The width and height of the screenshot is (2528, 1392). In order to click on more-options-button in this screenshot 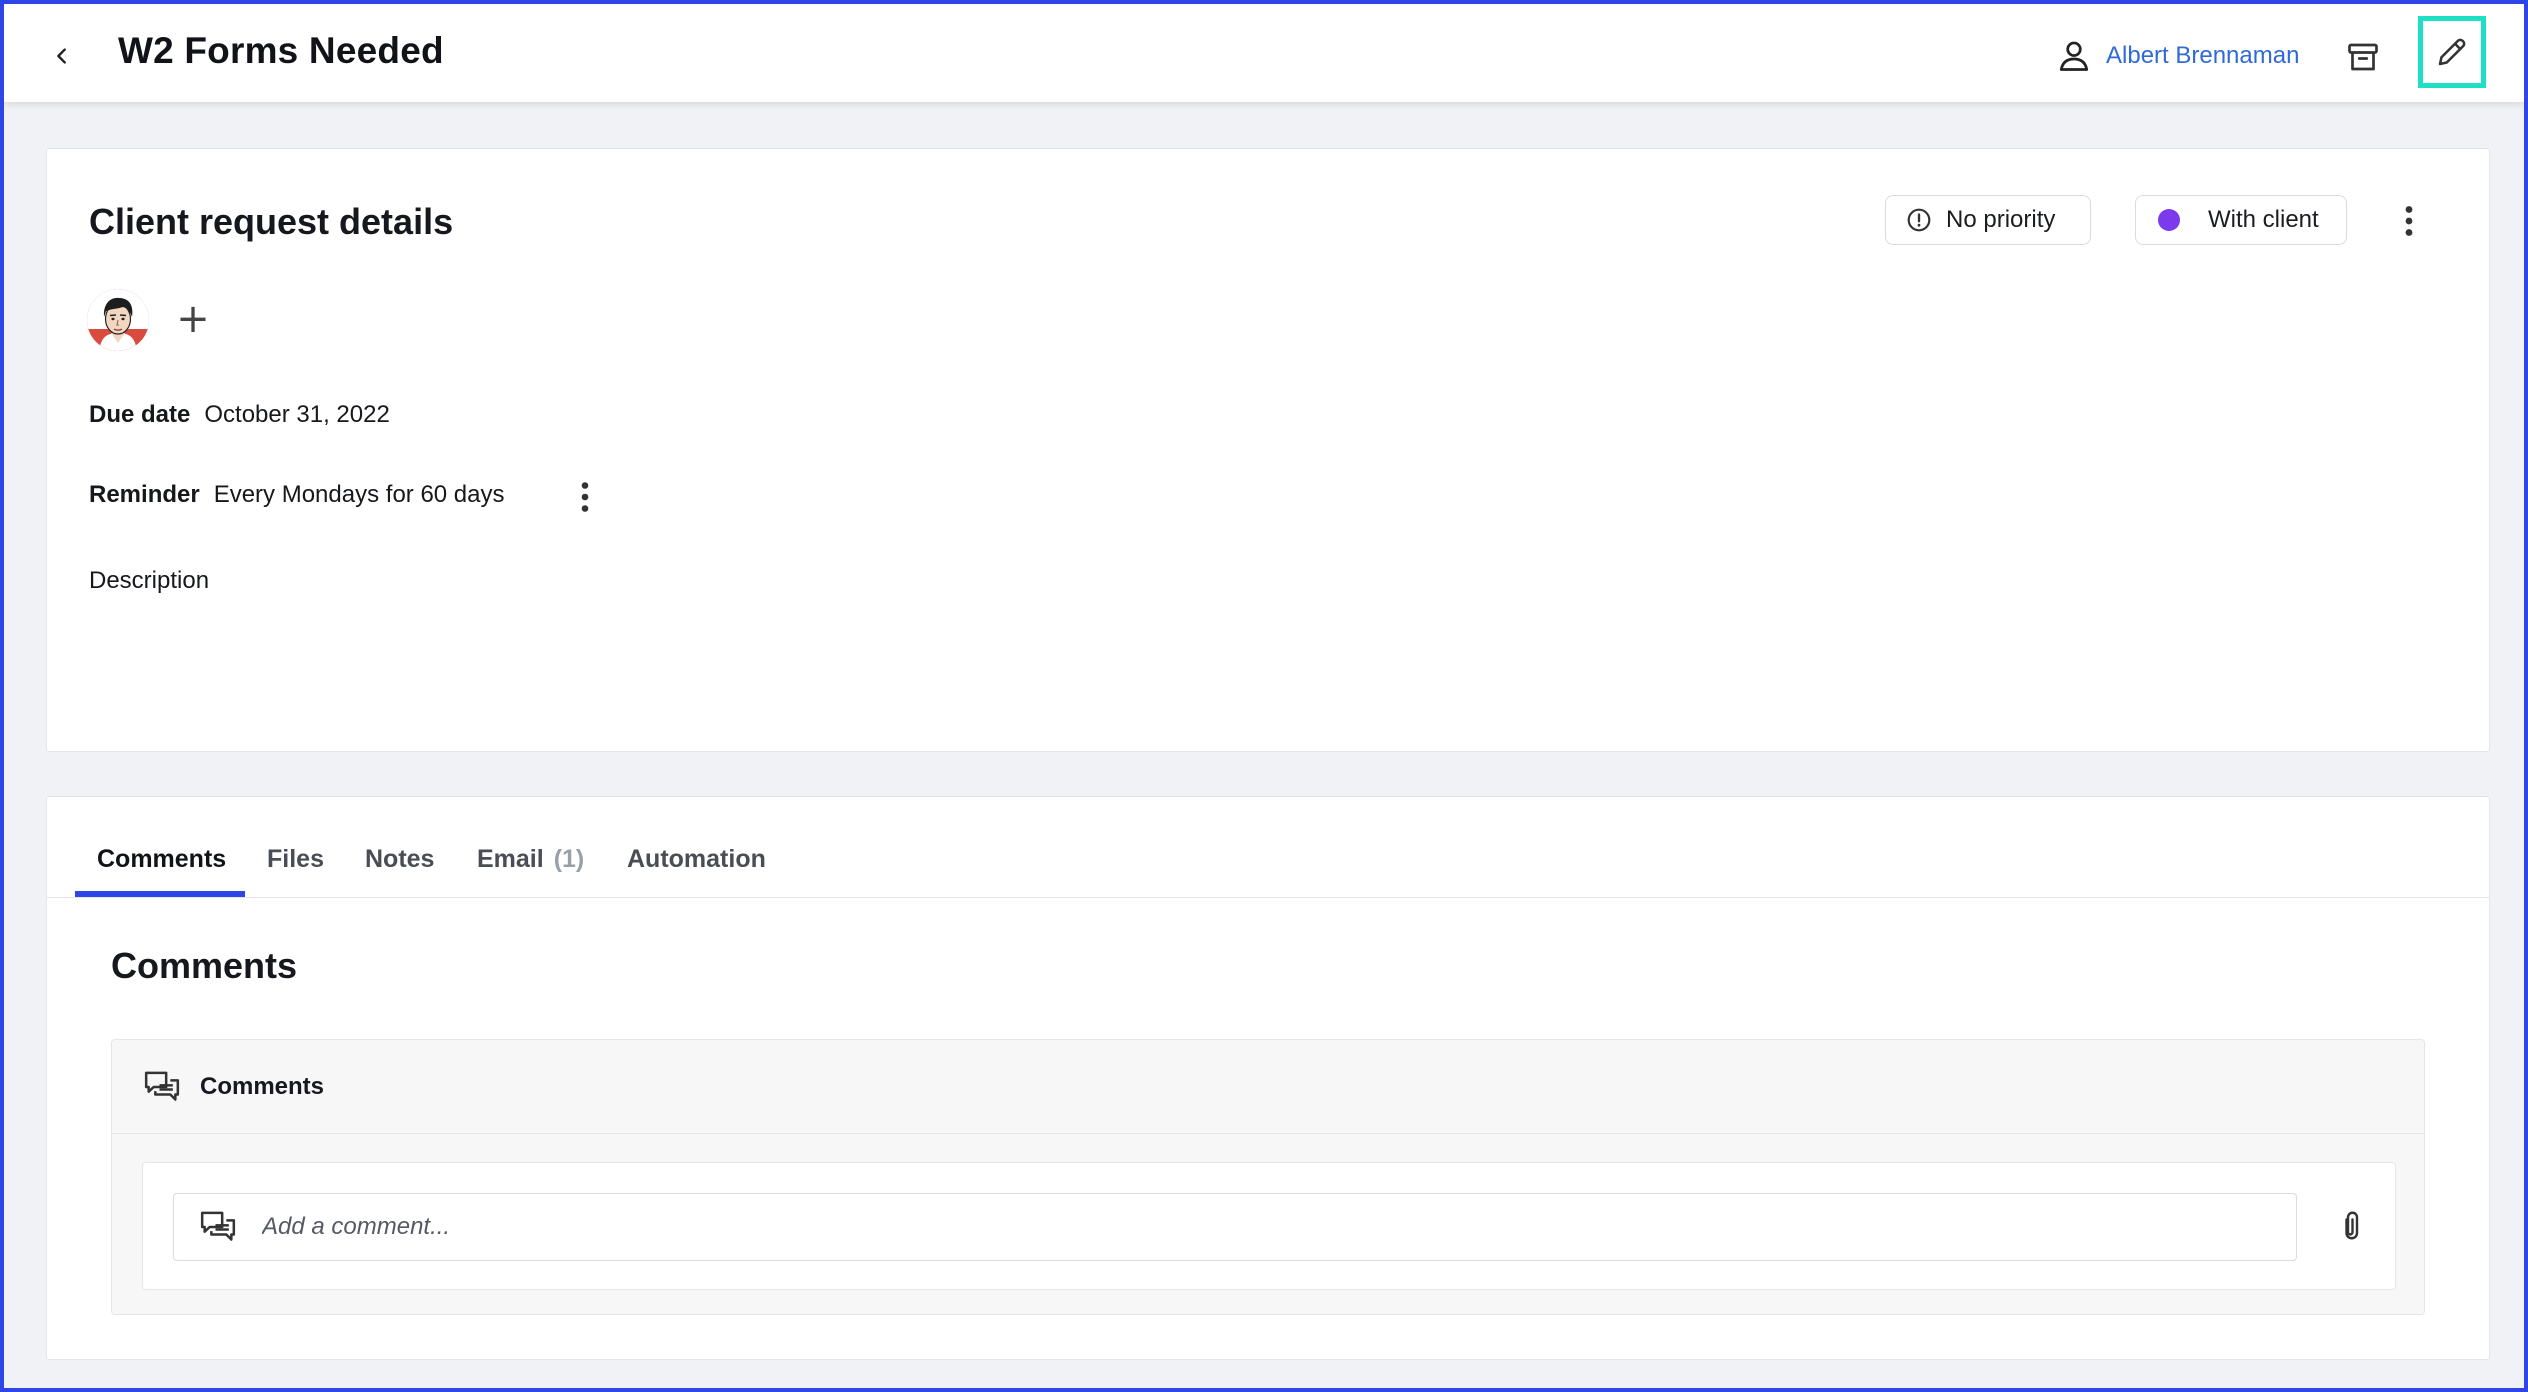, I will do `click(2409, 221)`.